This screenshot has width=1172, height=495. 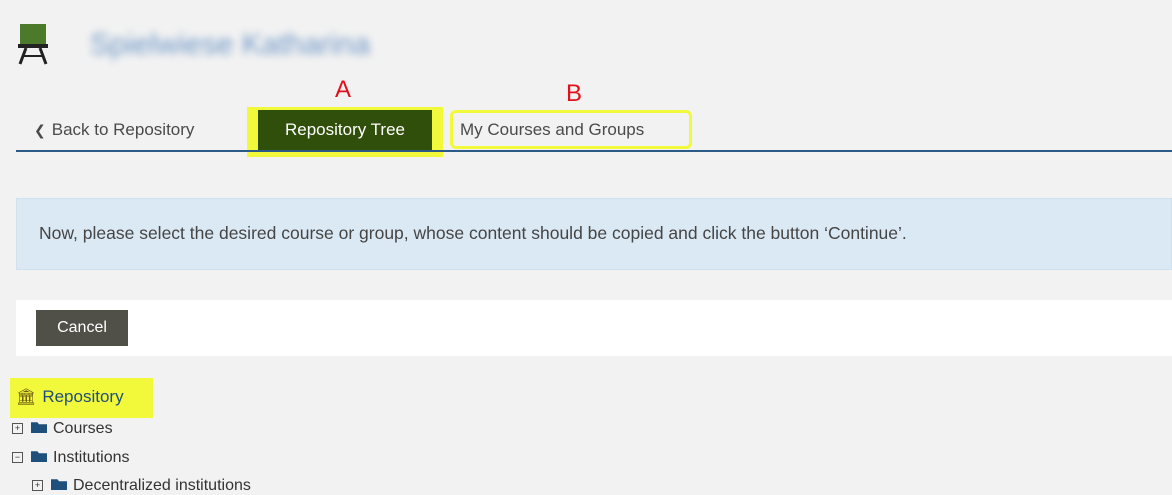 What do you see at coordinates (162, 485) in the screenshot?
I see `tree-node-label: Decentralized institutions` at bounding box center [162, 485].